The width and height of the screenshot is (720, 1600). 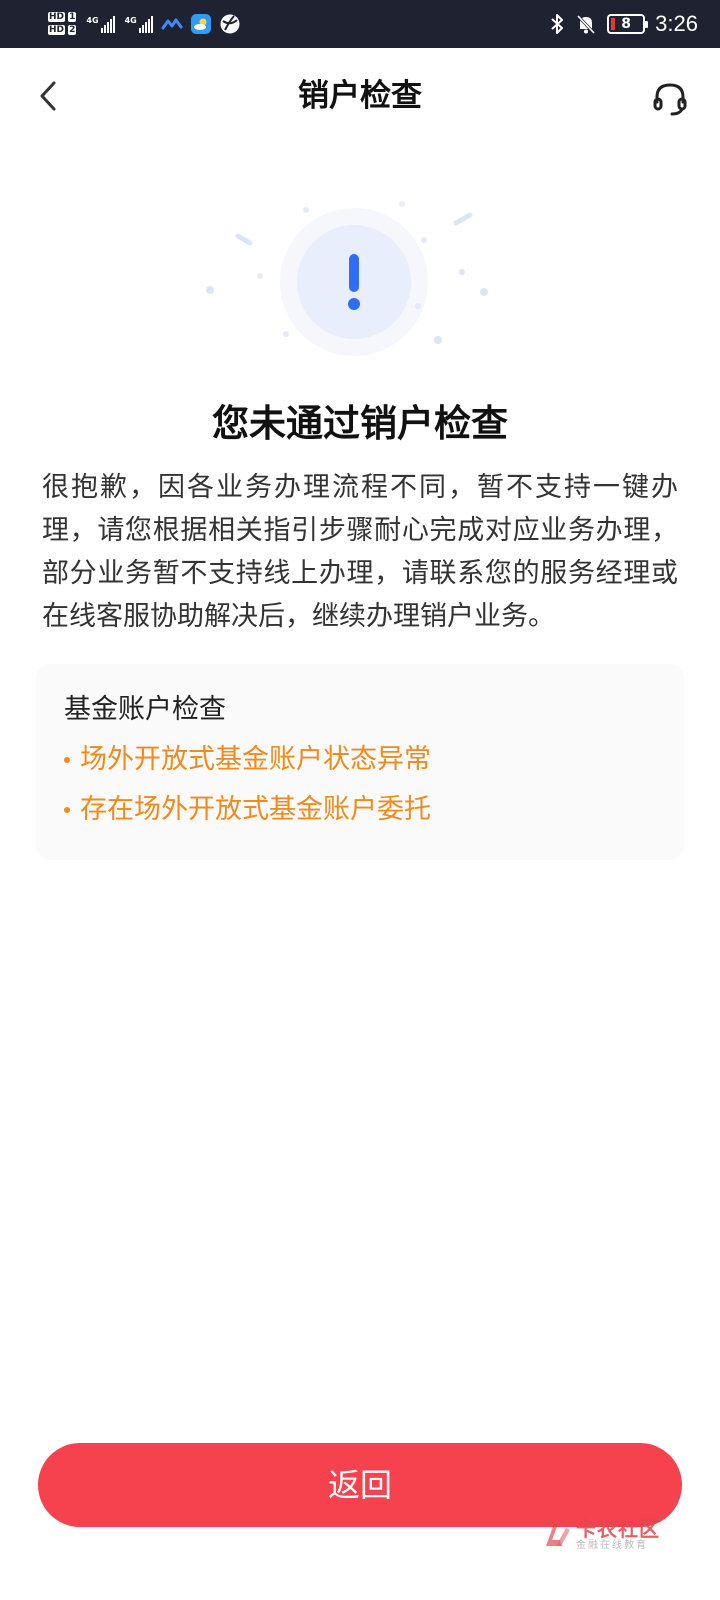 What do you see at coordinates (200, 24) in the screenshot?
I see `weather-app-icon` at bounding box center [200, 24].